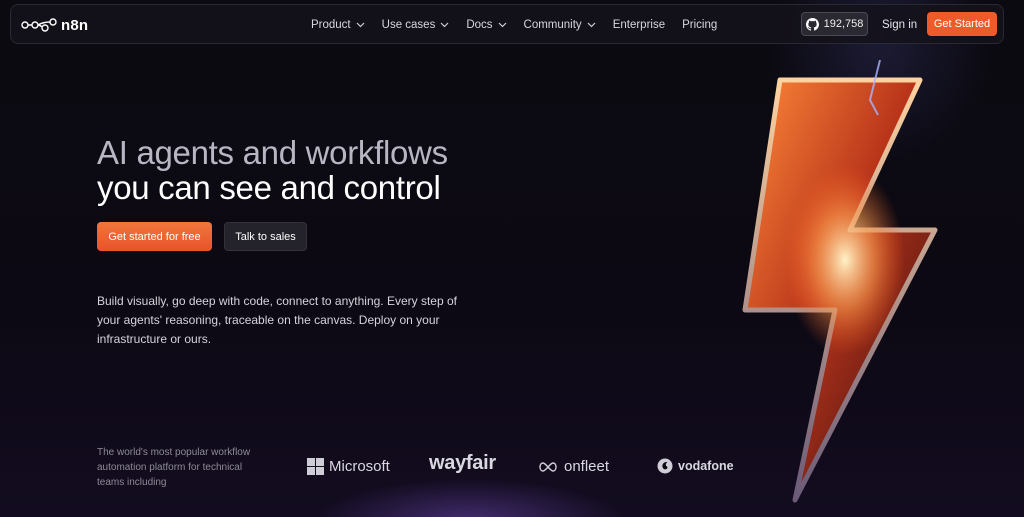  I want to click on n8n-logo: n8n, so click(54, 25).